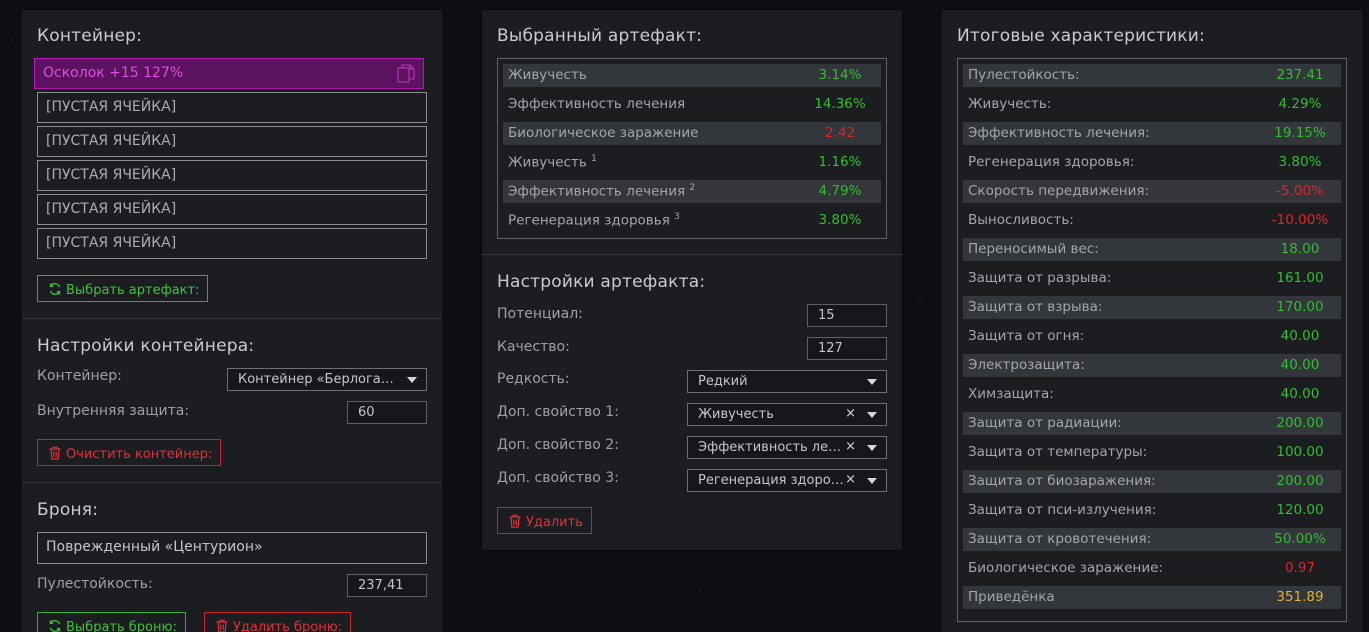 The image size is (1369, 632). Describe the element at coordinates (1065, 568) in the screenshot. I see `stat-name: Биологическое заражение:` at that location.